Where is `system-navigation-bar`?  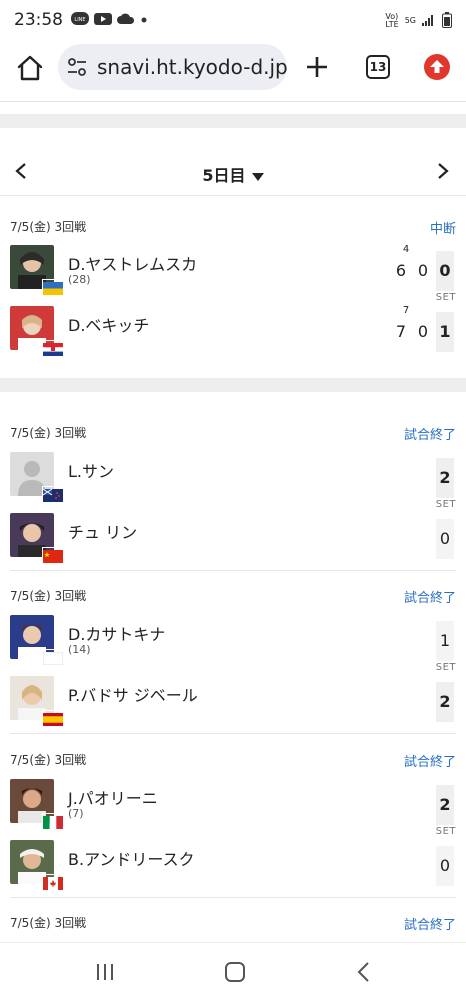 system-navigation-bar is located at coordinates (233, 971).